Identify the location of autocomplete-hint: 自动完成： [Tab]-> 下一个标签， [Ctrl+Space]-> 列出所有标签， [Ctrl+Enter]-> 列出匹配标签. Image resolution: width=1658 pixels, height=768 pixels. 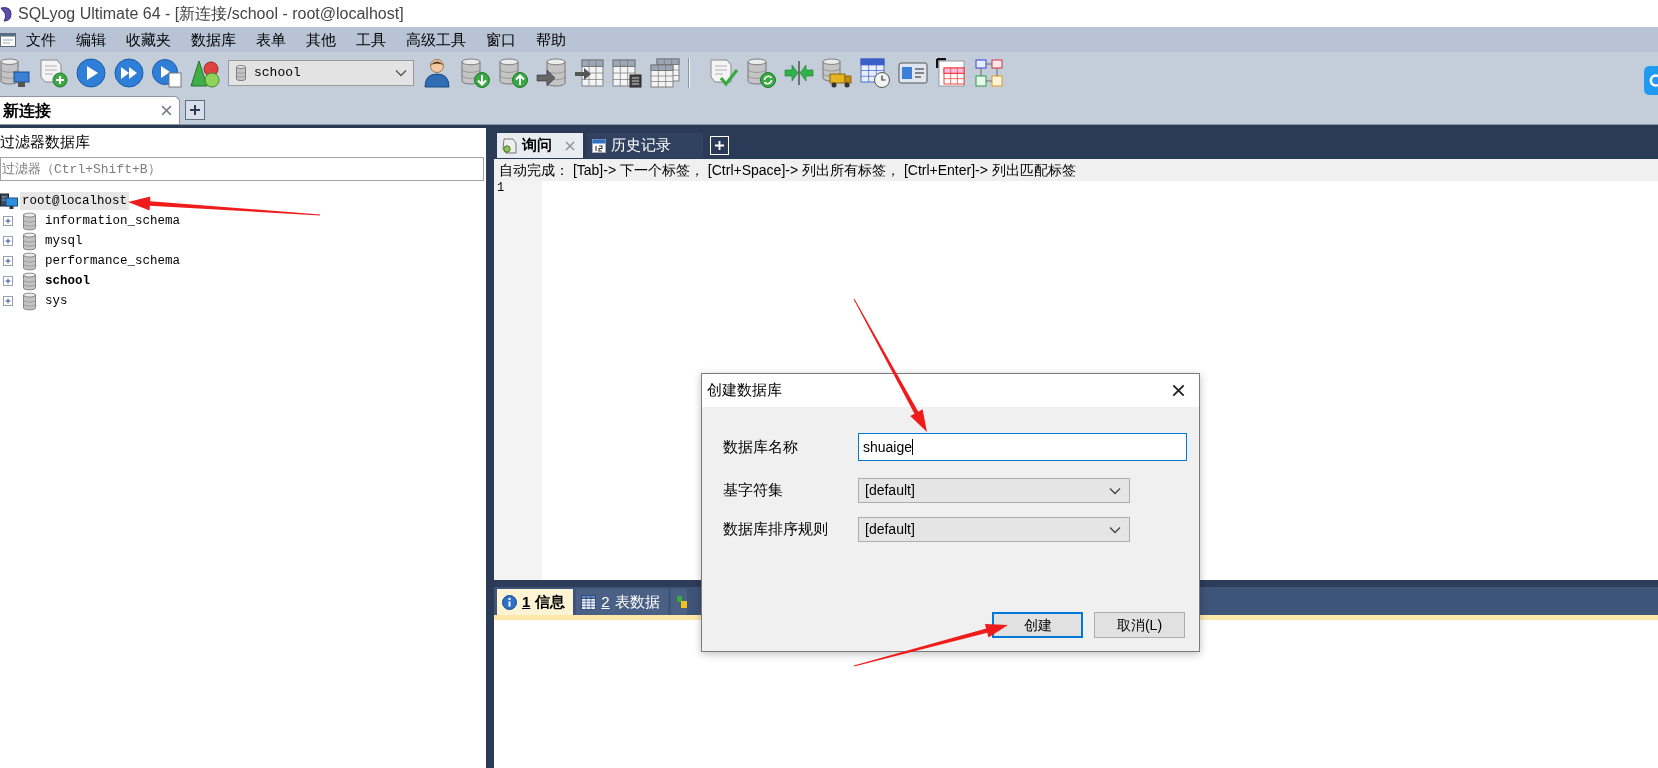
(787, 170).